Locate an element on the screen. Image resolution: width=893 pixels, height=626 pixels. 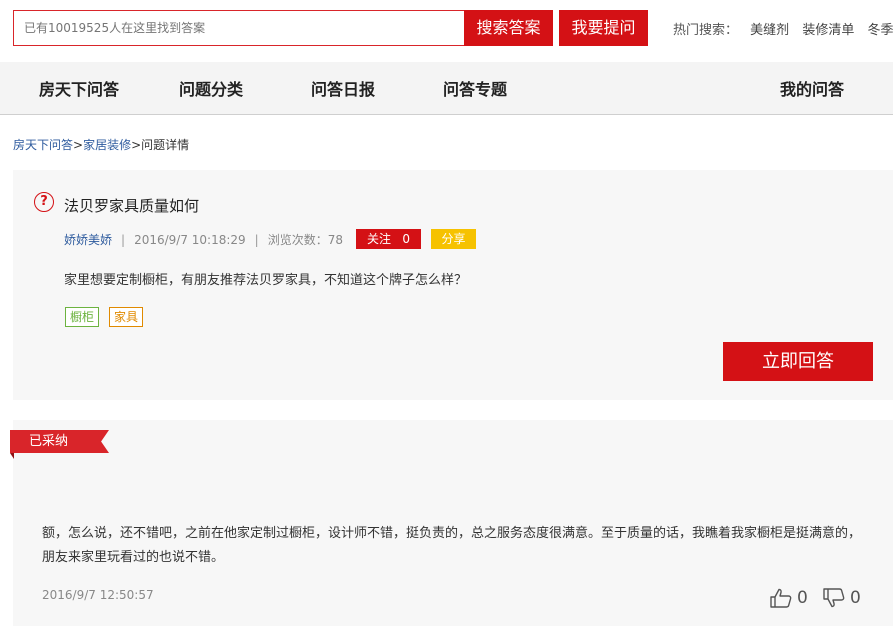
tag-furniture: 家具 is located at coordinates (126, 317).